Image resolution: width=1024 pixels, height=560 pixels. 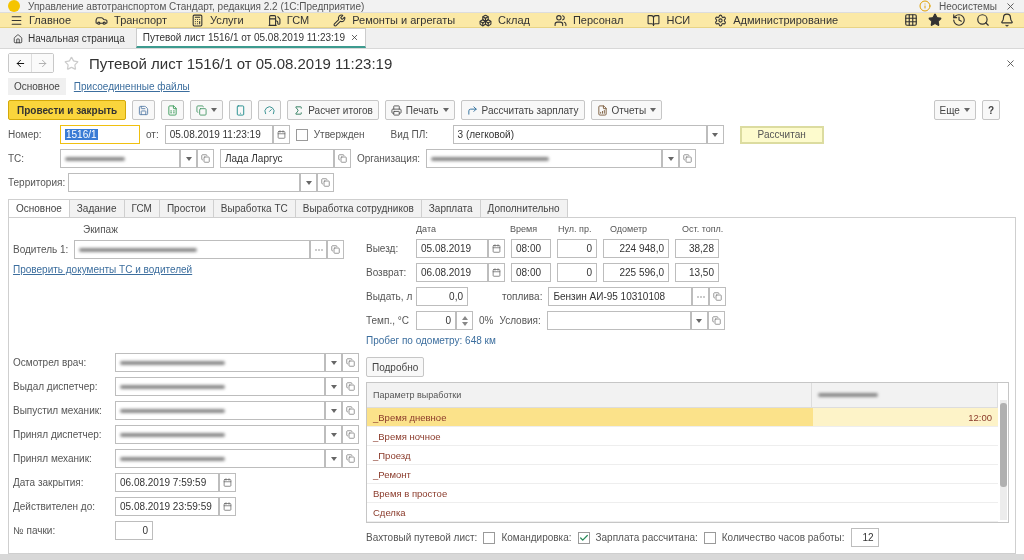 I want to click on section-item: Услуги, so click(x=217, y=20).